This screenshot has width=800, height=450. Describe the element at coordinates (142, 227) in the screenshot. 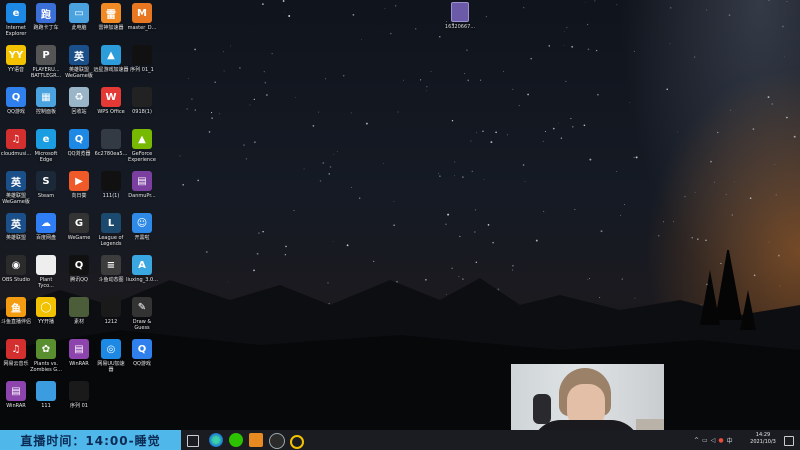

I see `desktop-icon-kaiheila: ☺ 开黑啦` at that location.